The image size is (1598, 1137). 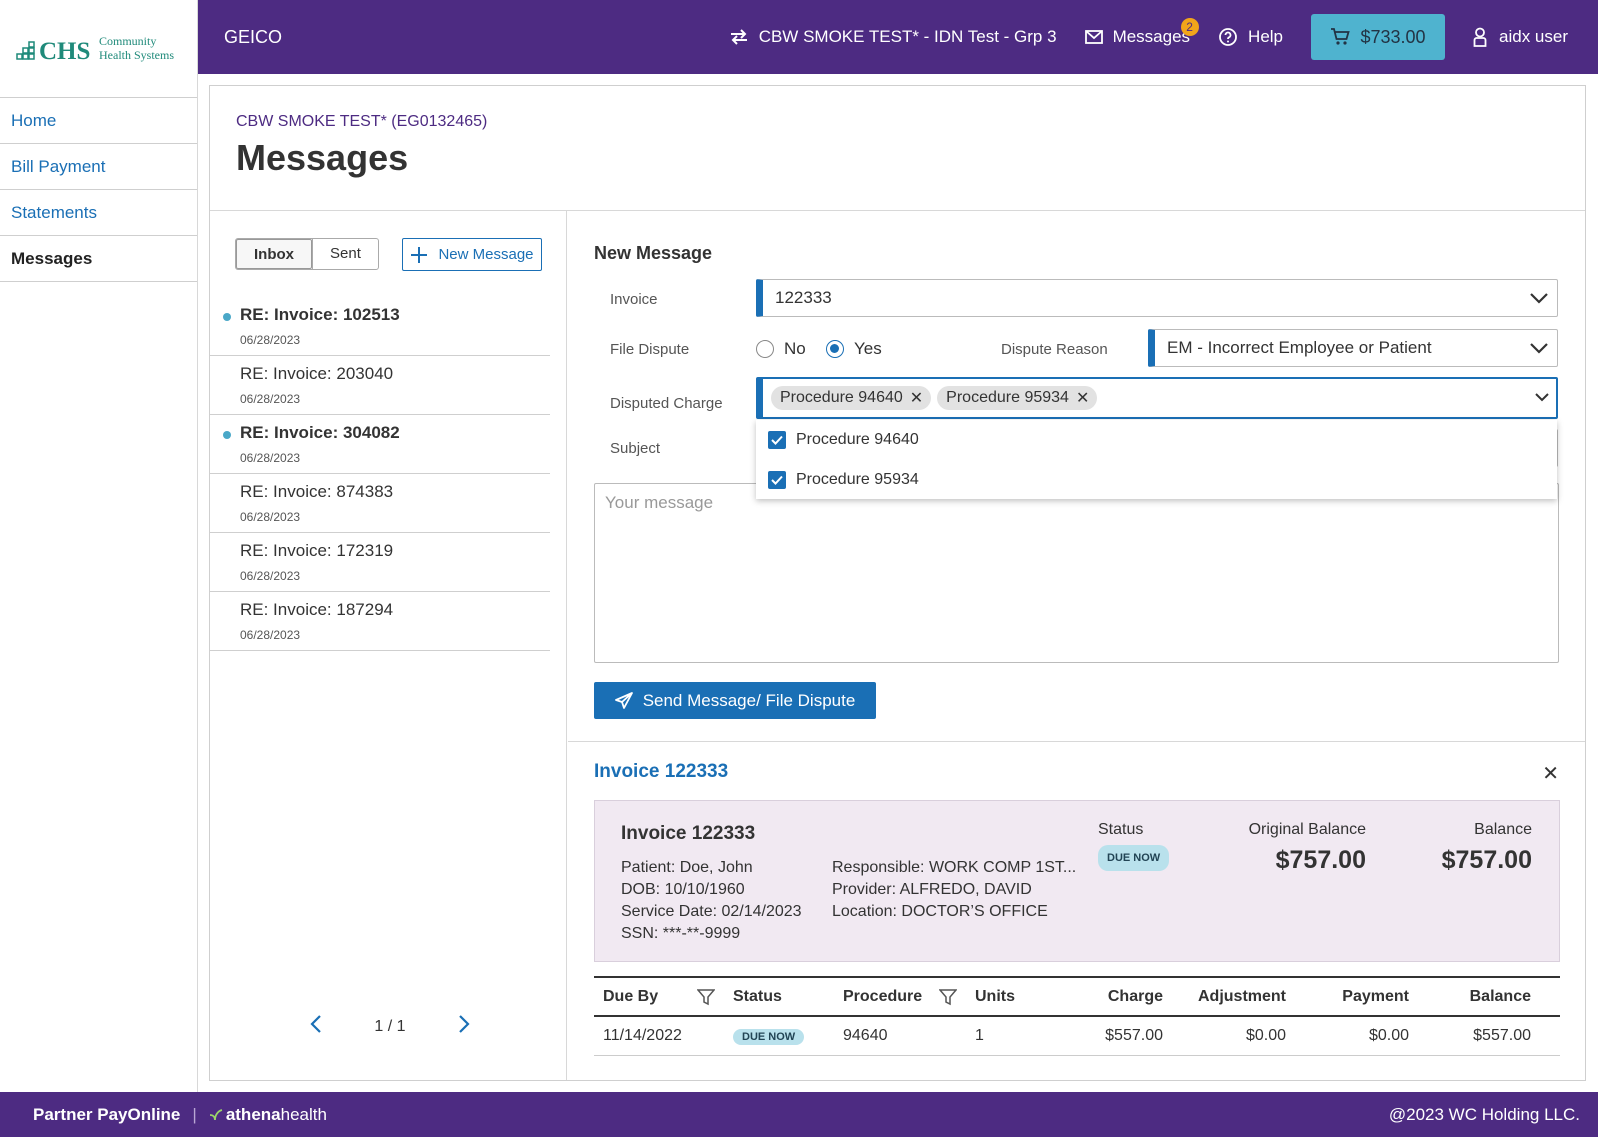 I want to click on dispute-yes-radio: Yes, so click(x=854, y=349).